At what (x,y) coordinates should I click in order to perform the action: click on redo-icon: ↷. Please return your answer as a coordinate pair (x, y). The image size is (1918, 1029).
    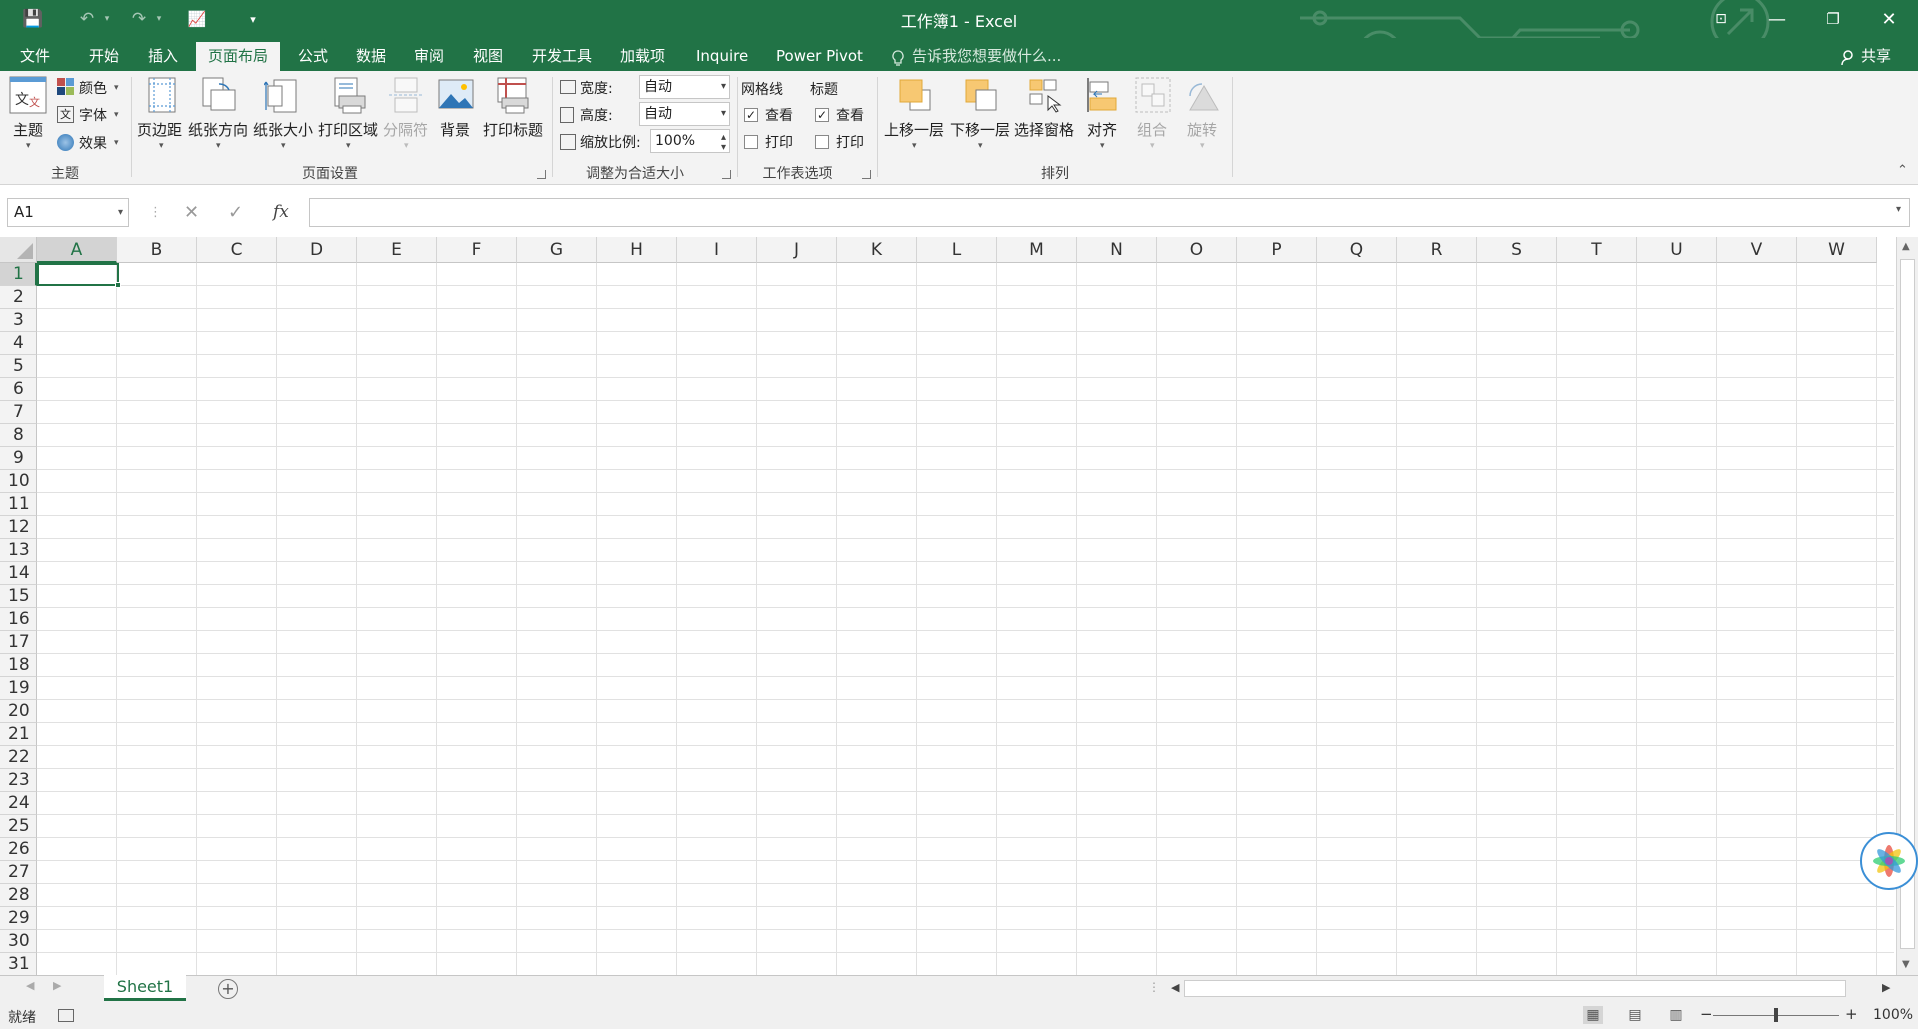
    Looking at the image, I should click on (139, 19).